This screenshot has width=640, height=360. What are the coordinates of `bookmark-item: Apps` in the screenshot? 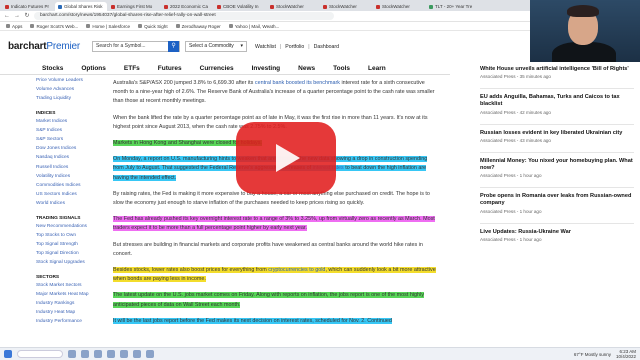 It's located at (14, 26).